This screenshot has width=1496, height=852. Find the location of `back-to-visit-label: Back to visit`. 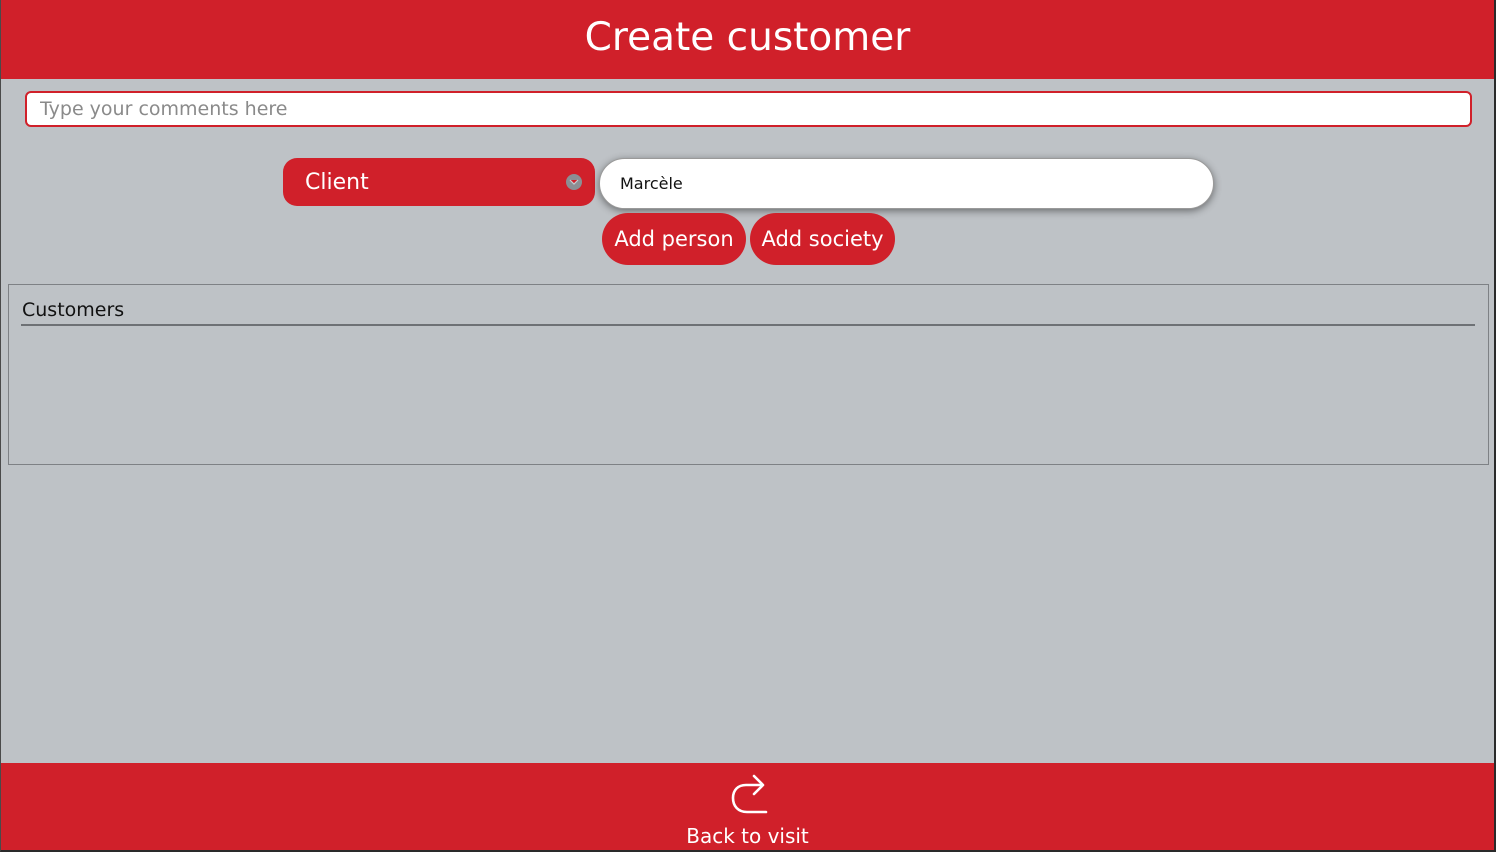

back-to-visit-label: Back to visit is located at coordinates (747, 836).